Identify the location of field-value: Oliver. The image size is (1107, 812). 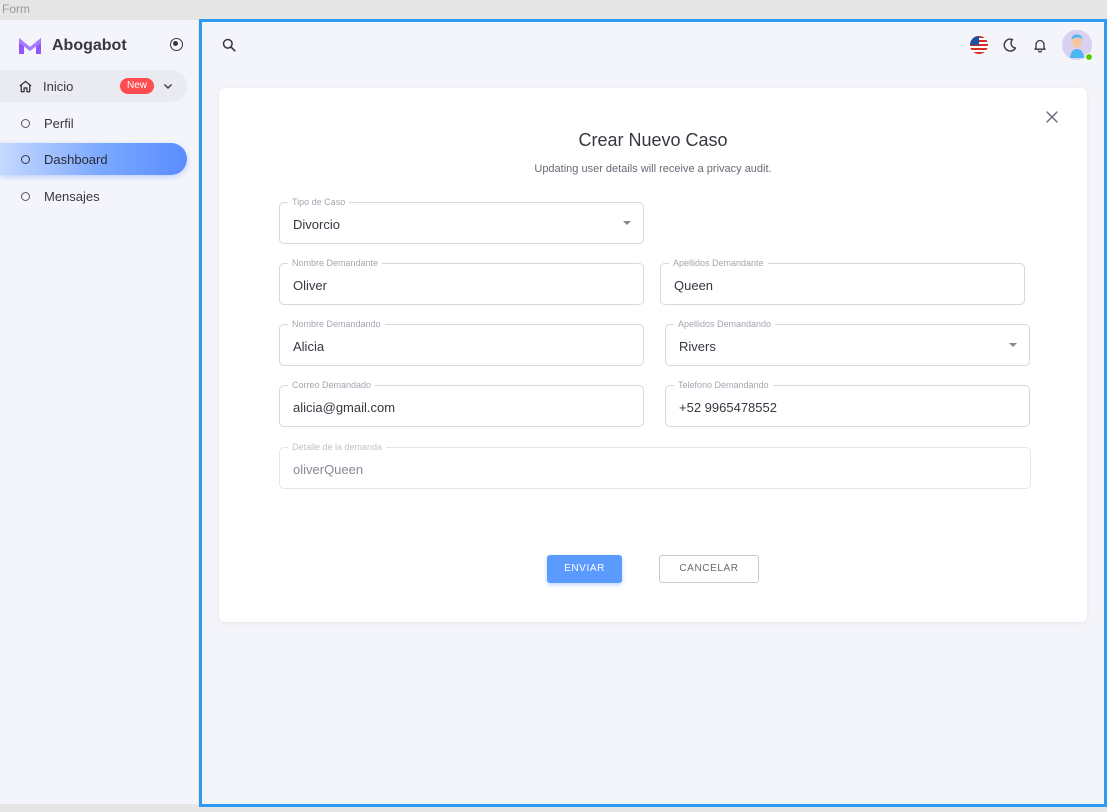
(310, 285).